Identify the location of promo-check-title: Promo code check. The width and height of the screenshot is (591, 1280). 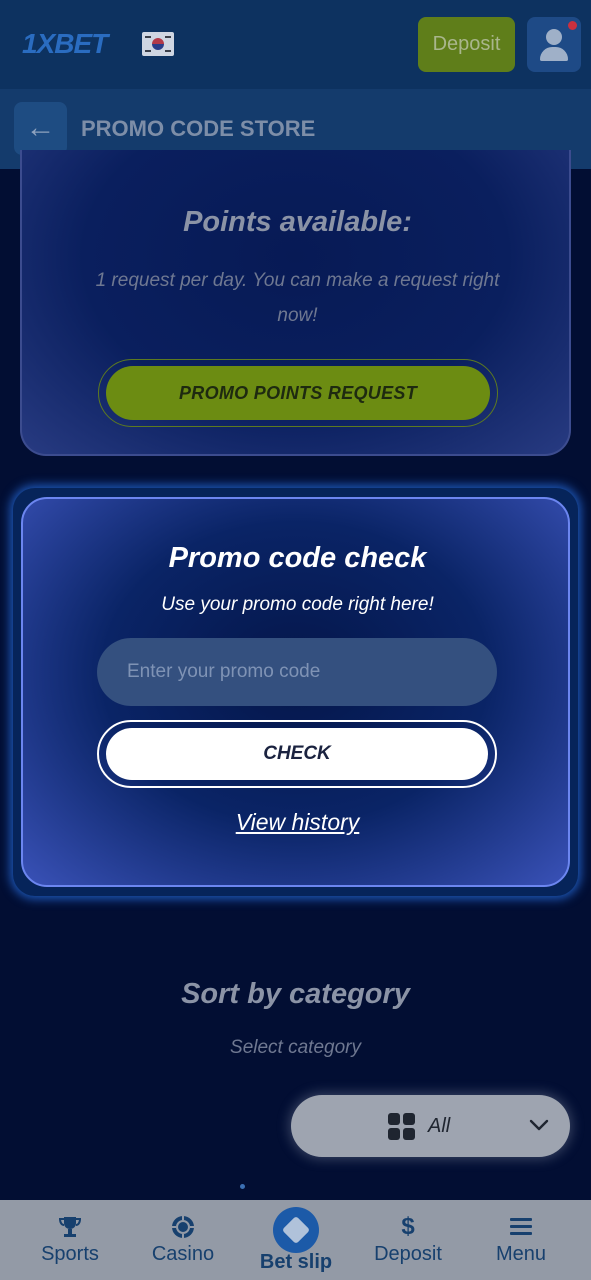
(297, 558).